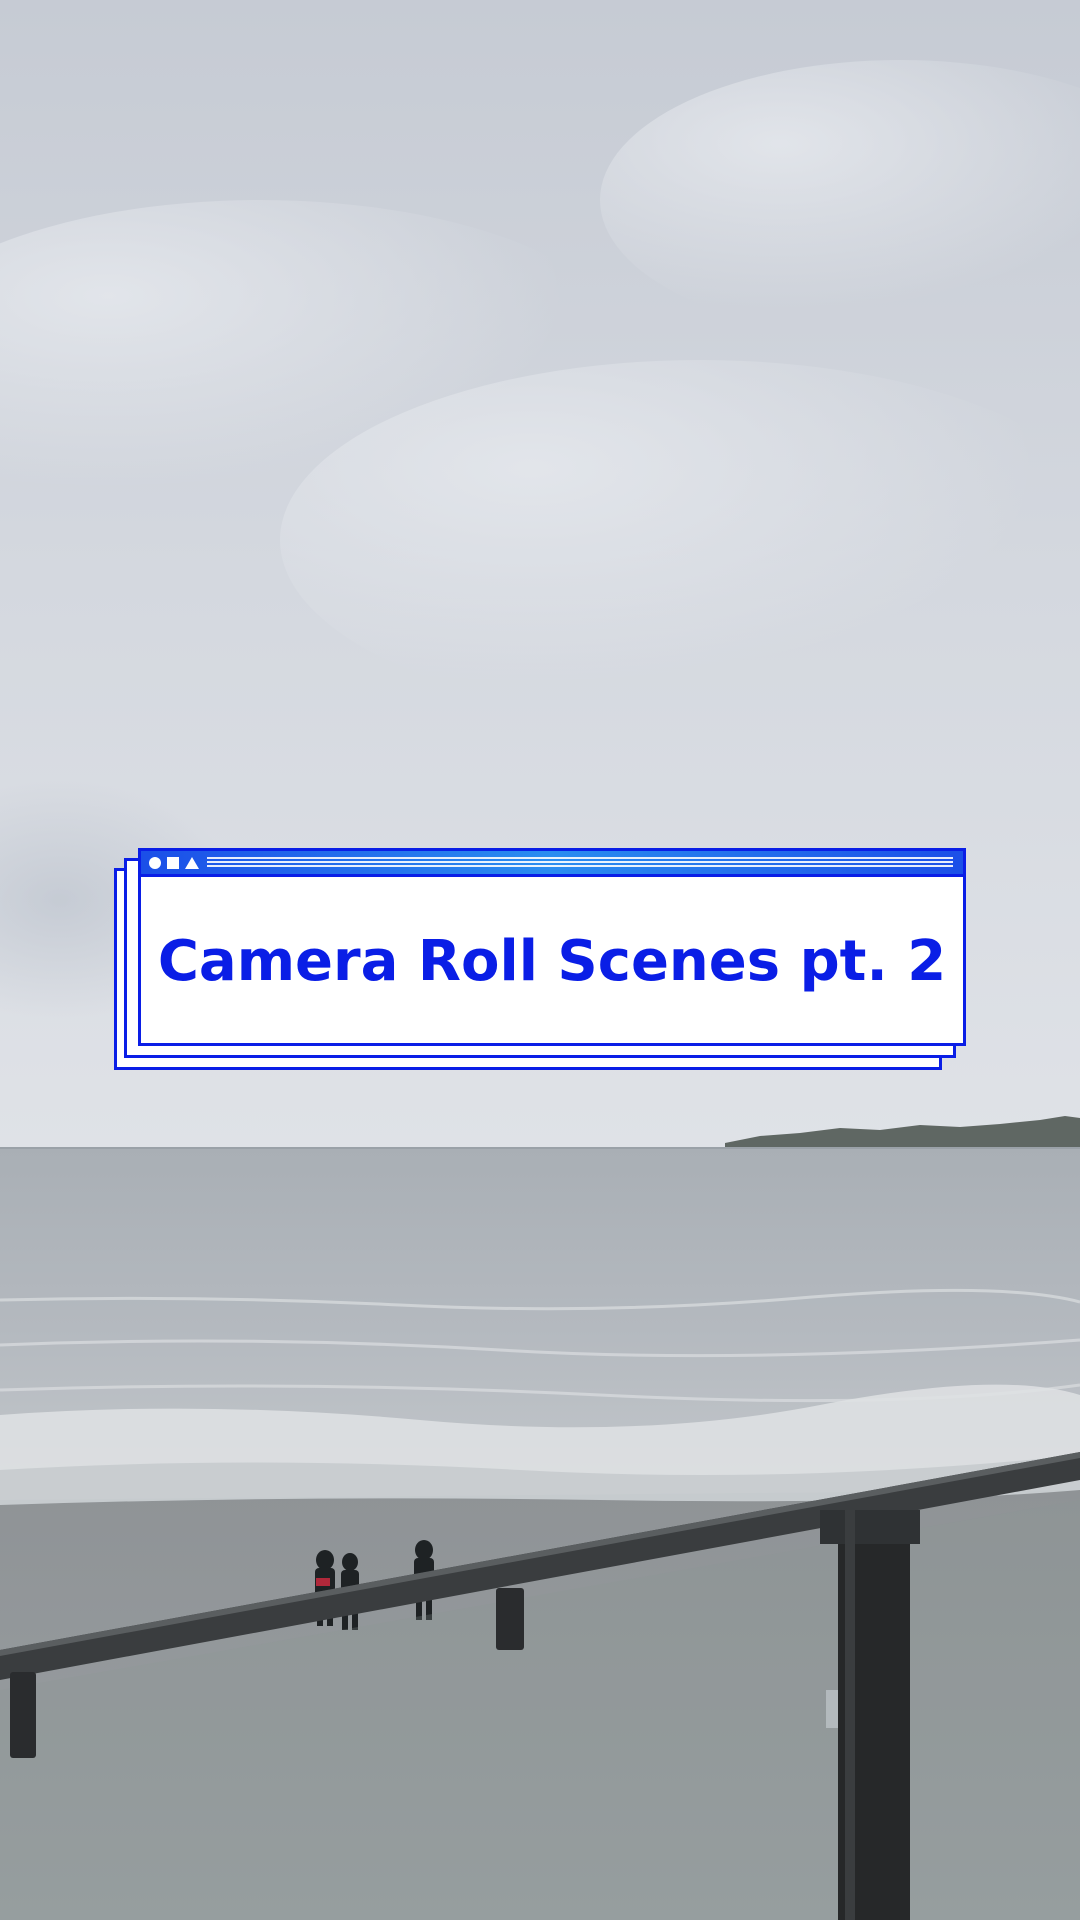  What do you see at coordinates (580, 863) in the screenshot?
I see `titlebar-stripes` at bounding box center [580, 863].